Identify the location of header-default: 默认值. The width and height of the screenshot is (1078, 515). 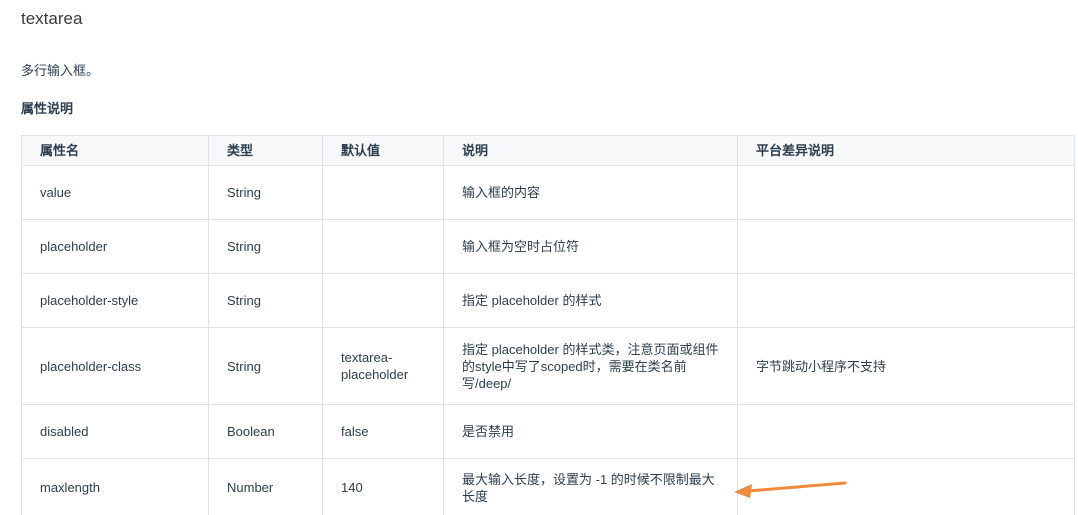
(383, 150).